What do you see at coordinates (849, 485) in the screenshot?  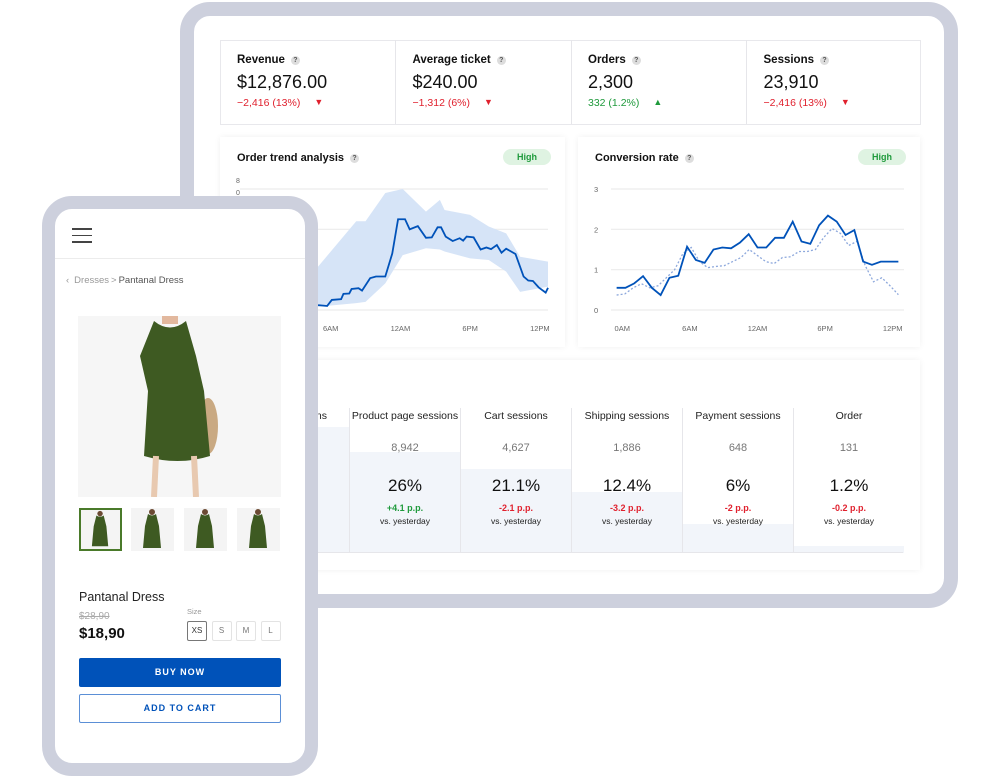 I see `funnel-percent: 1.2%` at bounding box center [849, 485].